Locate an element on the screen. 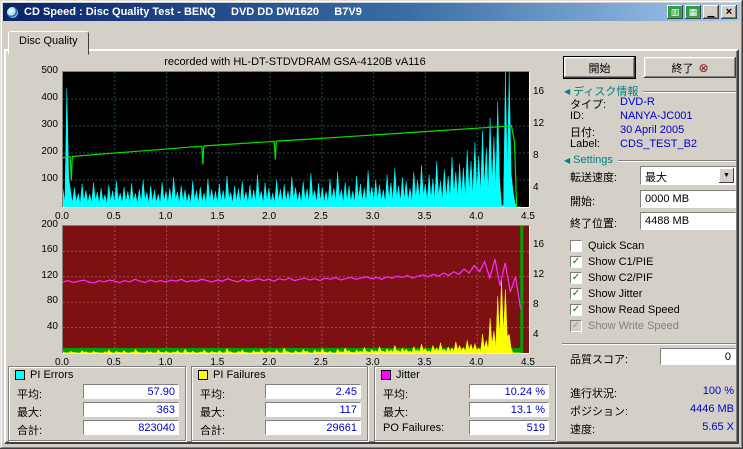 This screenshot has width=743, height=449. disc-date-value: 30 April 2005 is located at coordinates (652, 130).